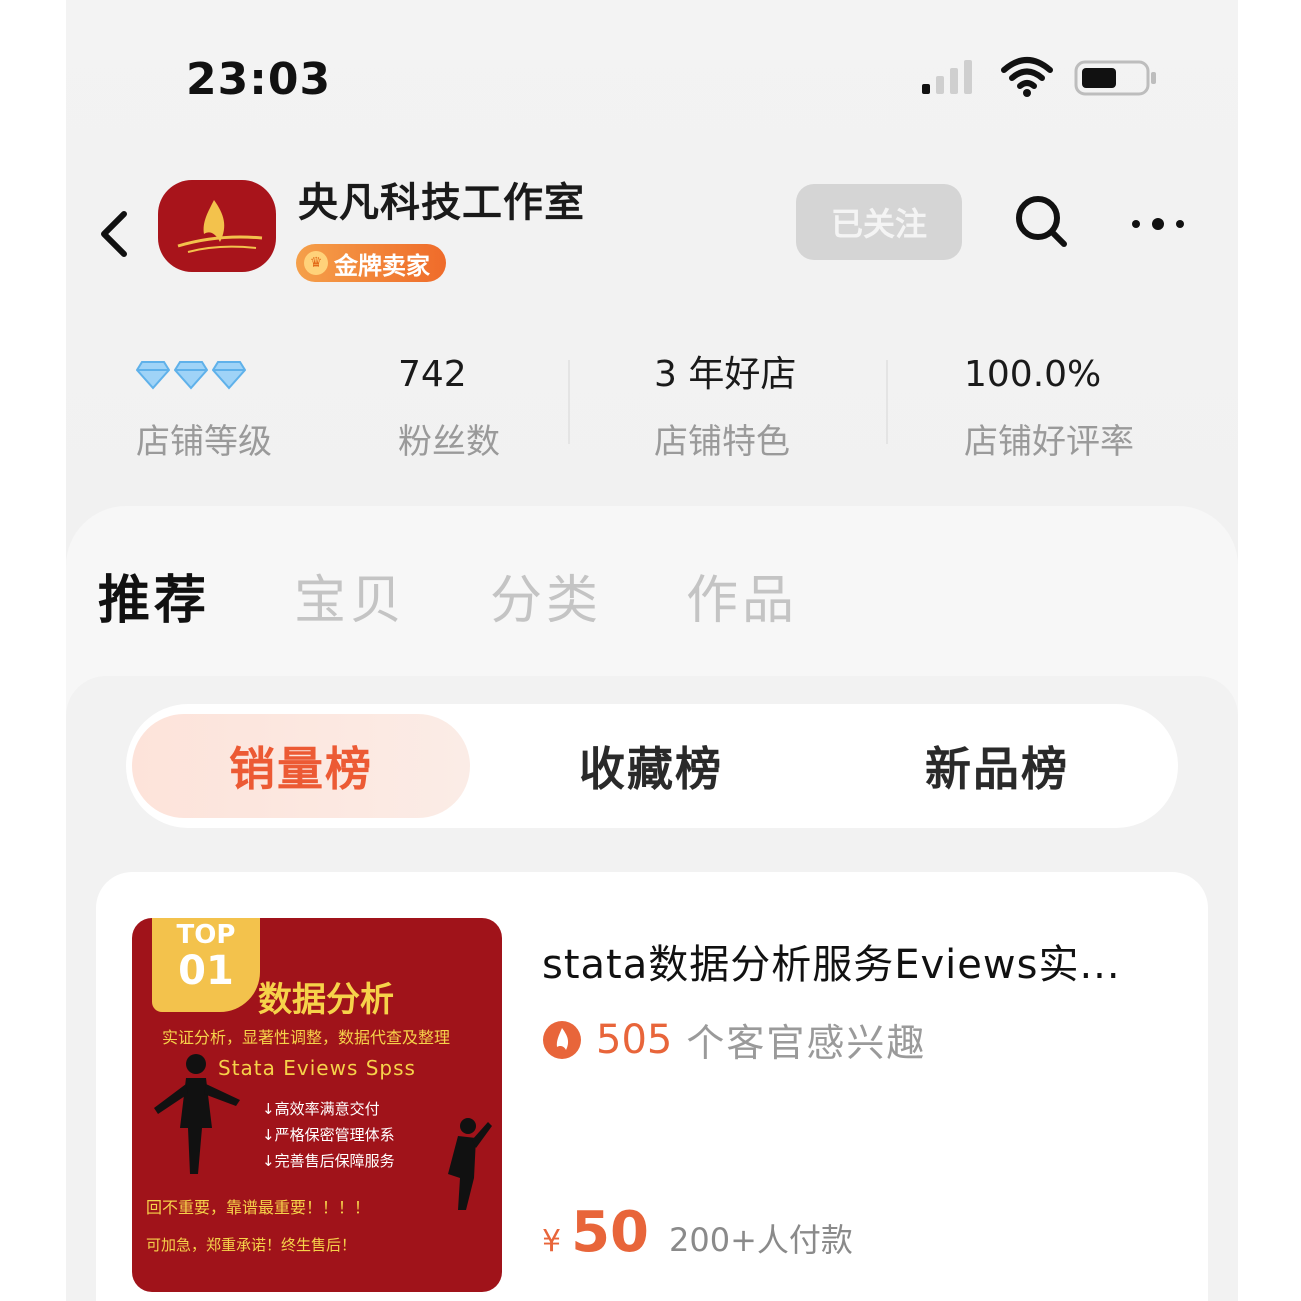  Describe the element at coordinates (634, 1039) in the screenshot. I see `interest-count: 505` at that location.